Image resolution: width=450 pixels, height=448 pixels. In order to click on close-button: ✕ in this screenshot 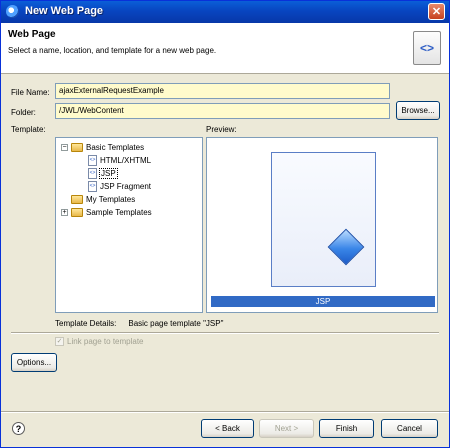, I will do `click(436, 11)`.